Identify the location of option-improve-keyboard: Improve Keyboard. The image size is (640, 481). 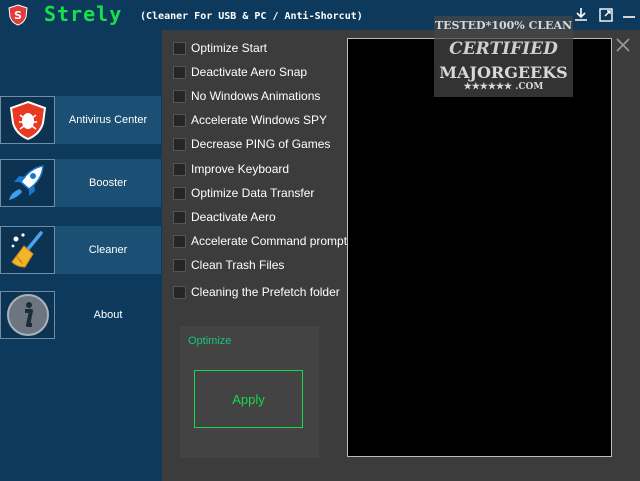
(260, 169).